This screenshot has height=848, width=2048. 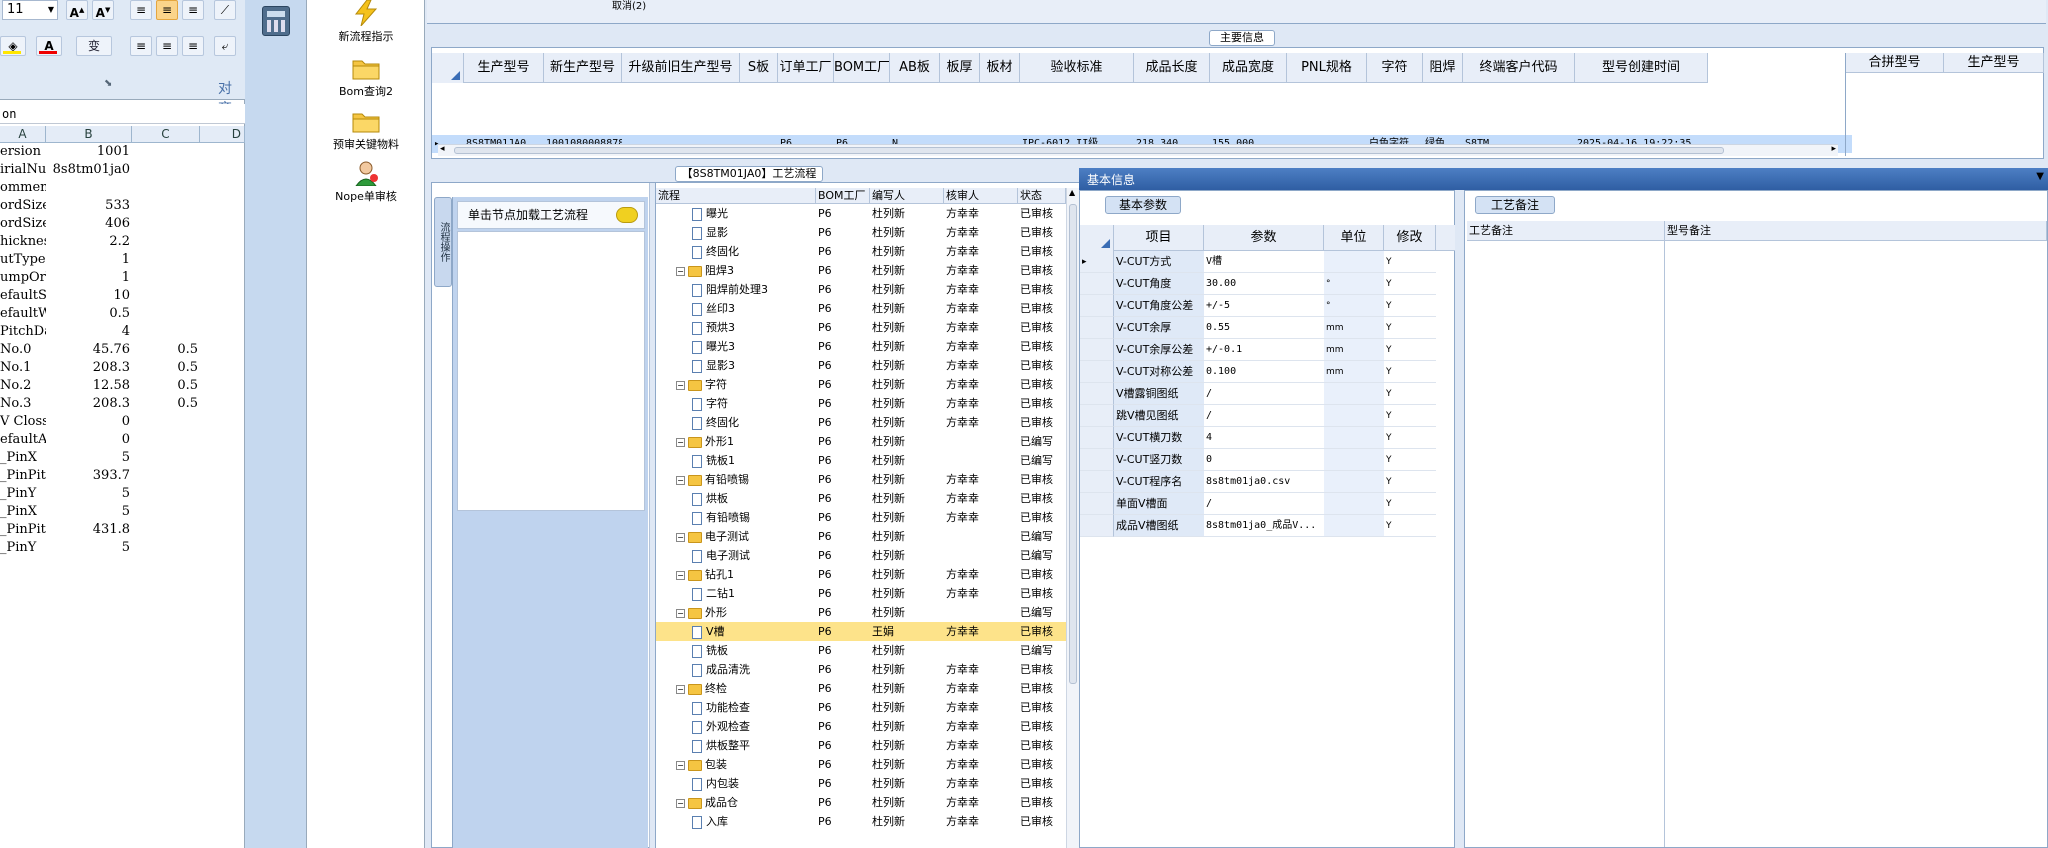 I want to click on tree-row: 功能检查 P6 杜列新 方幸幸 已审核, so click(x=861, y=707).